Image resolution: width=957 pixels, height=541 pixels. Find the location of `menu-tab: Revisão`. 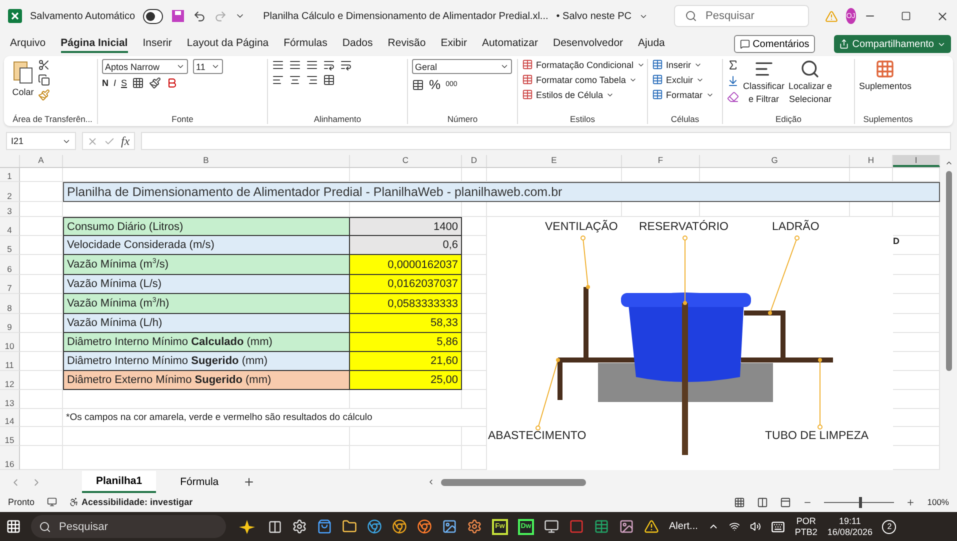

menu-tab: Revisão is located at coordinates (407, 44).